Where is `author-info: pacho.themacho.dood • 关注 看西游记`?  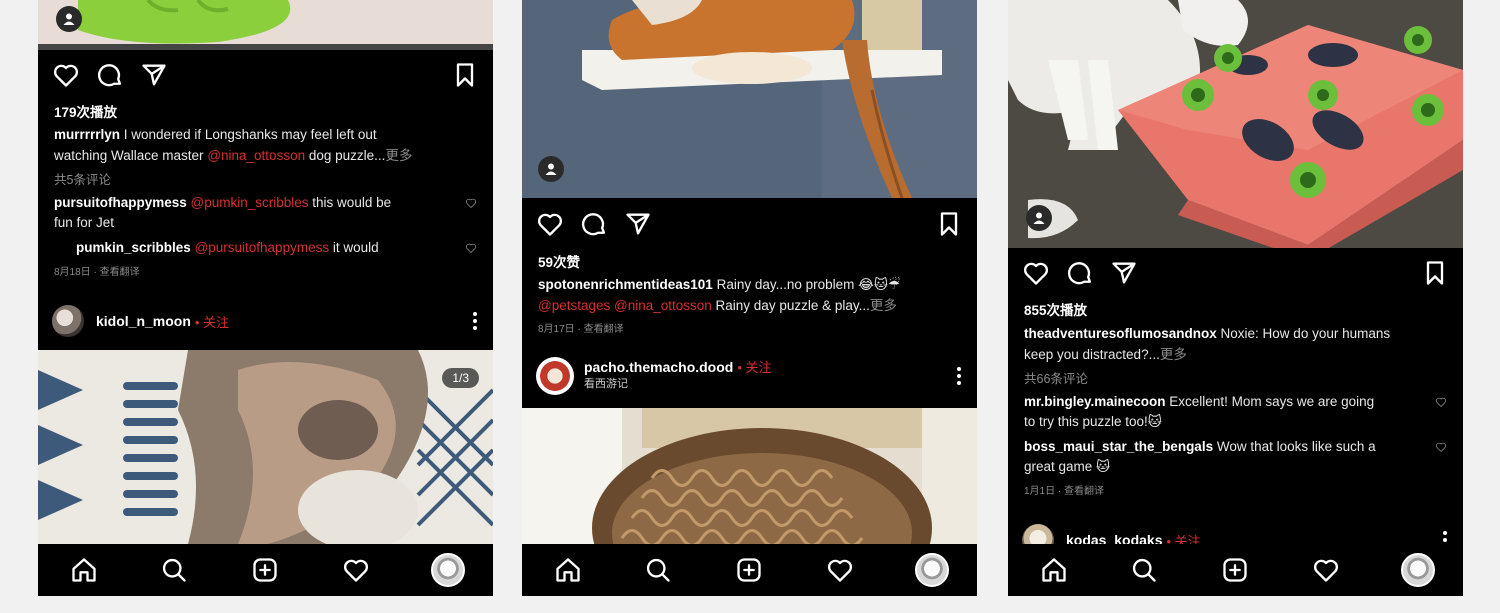 author-info: pacho.themacho.dood • 关注 看西游记 is located at coordinates (678, 376).